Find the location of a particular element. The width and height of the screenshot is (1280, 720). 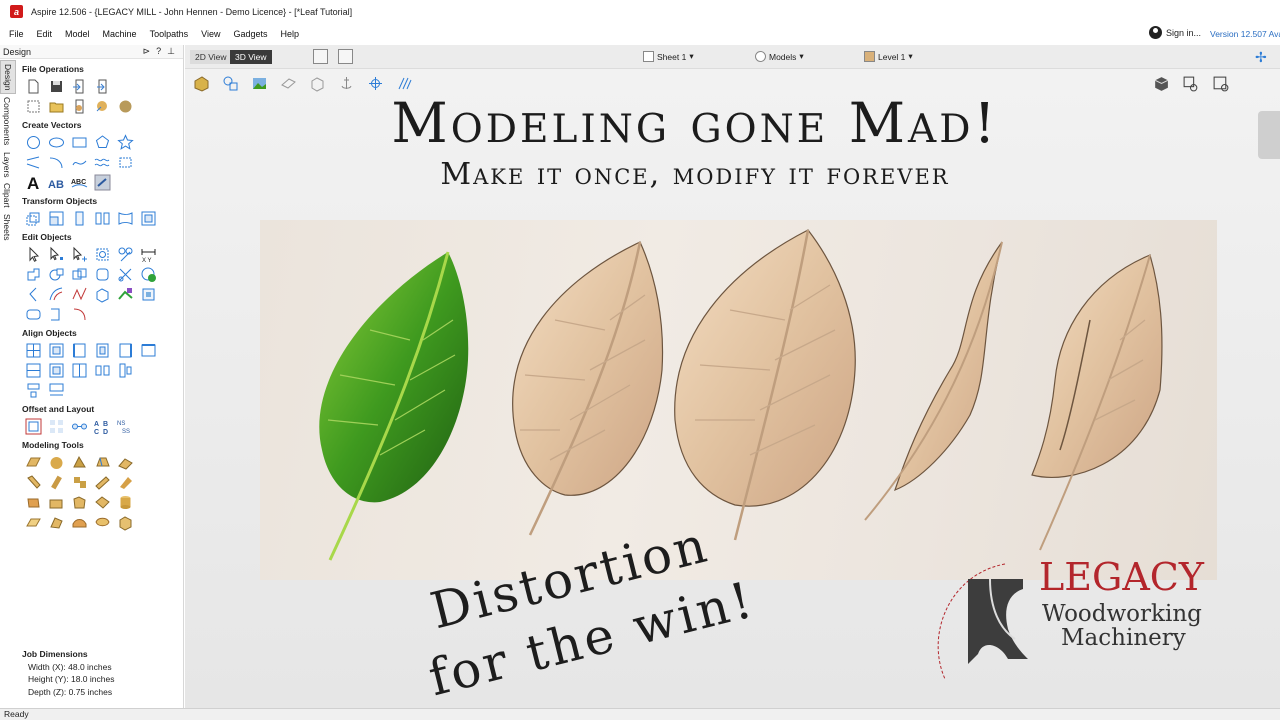

vtab-sheets: Sheets is located at coordinates (7, 227).